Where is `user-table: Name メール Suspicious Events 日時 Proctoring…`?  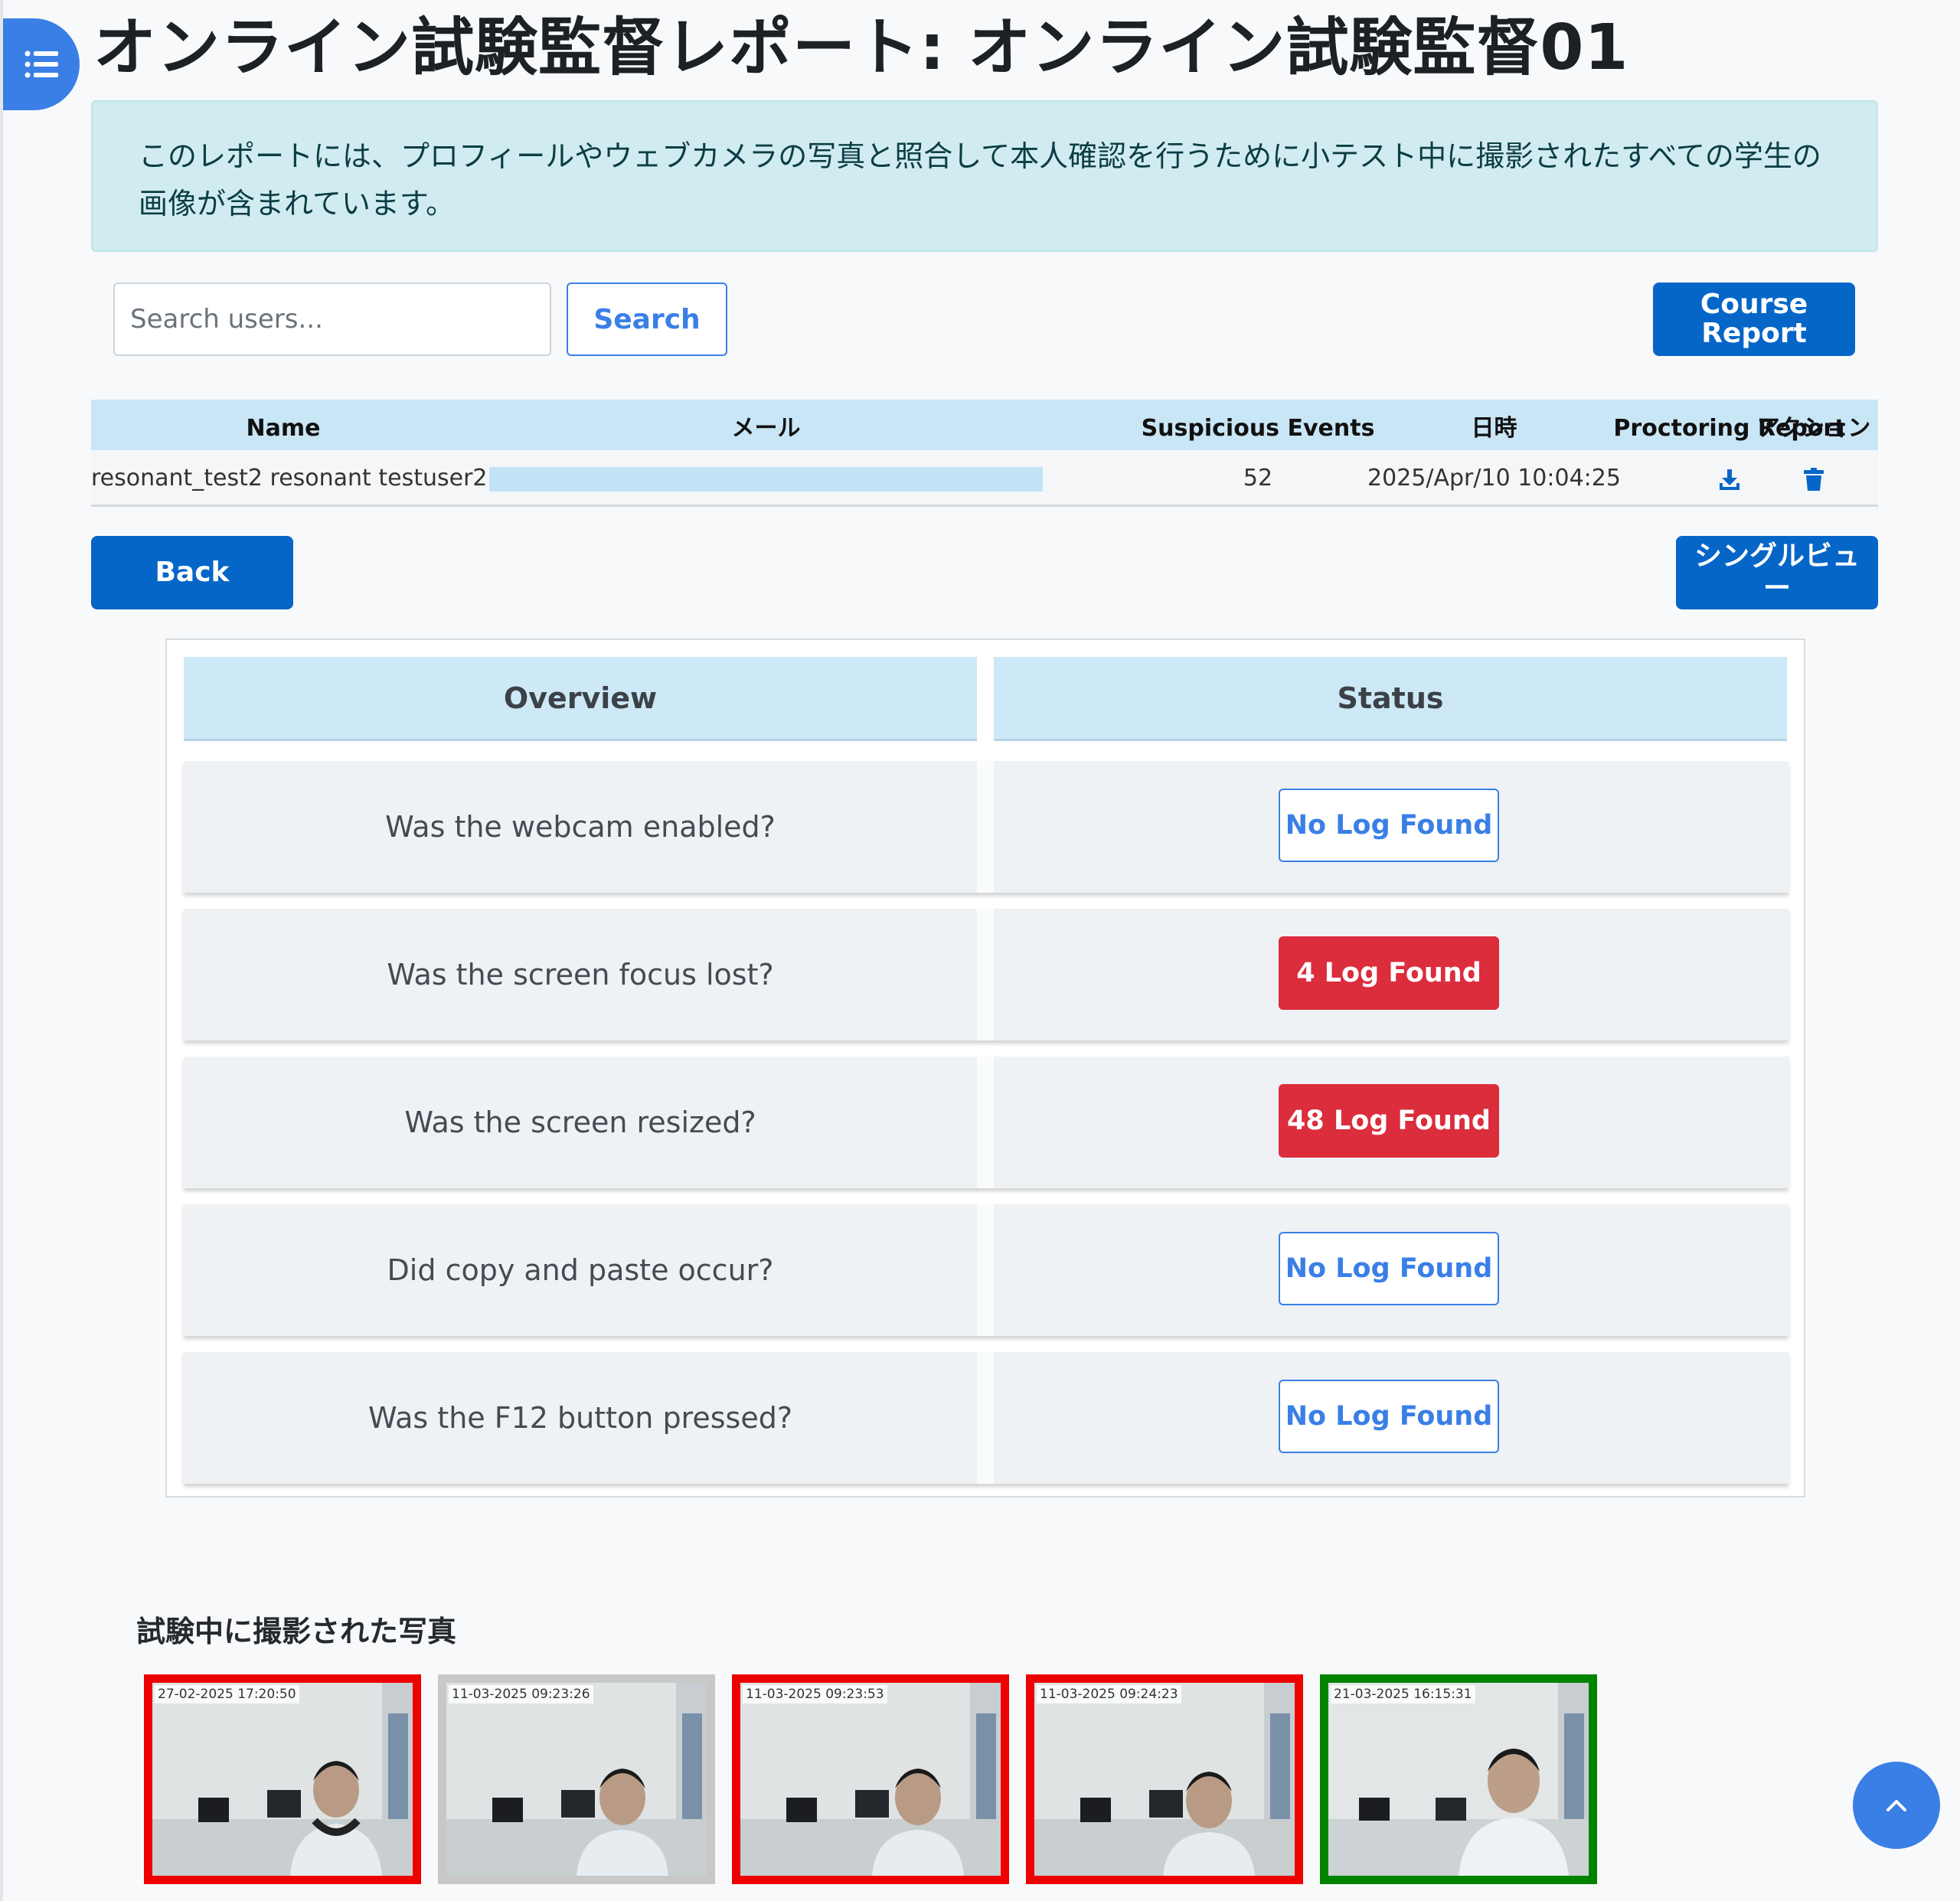
user-table: Name メール Suspicious Events 日時 Proctoring… is located at coordinates (984, 453).